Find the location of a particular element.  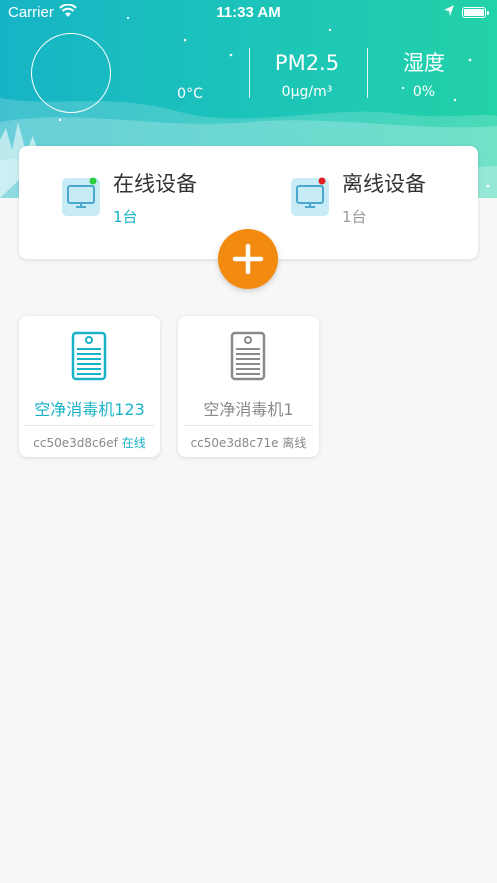

location-arrow-icon is located at coordinates (449, 13).